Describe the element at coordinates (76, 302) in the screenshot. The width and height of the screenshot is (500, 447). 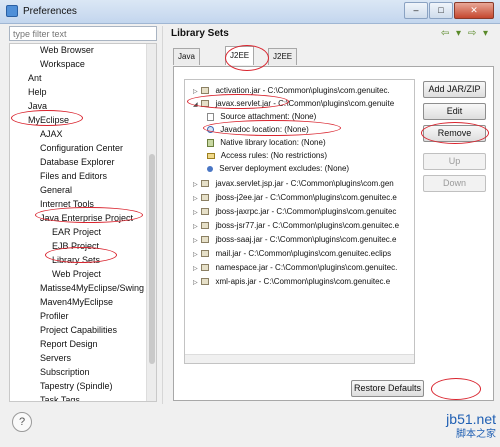
I see `tree-item-maven: Maven4MyEclipse` at that location.